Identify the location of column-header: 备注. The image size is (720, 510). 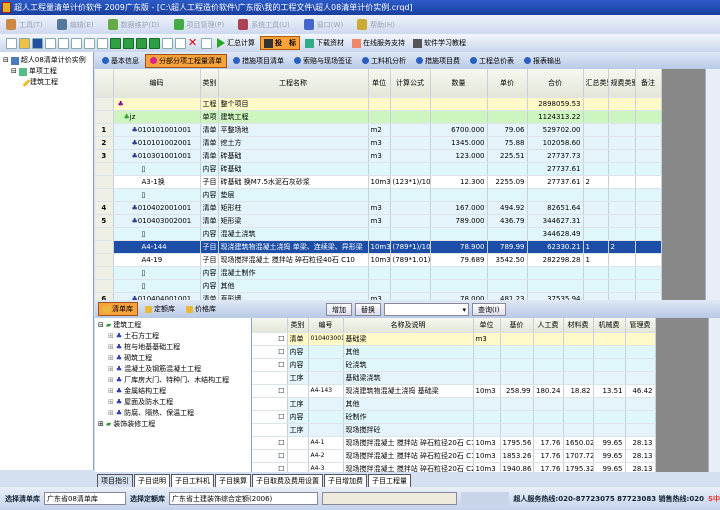
(648, 83).